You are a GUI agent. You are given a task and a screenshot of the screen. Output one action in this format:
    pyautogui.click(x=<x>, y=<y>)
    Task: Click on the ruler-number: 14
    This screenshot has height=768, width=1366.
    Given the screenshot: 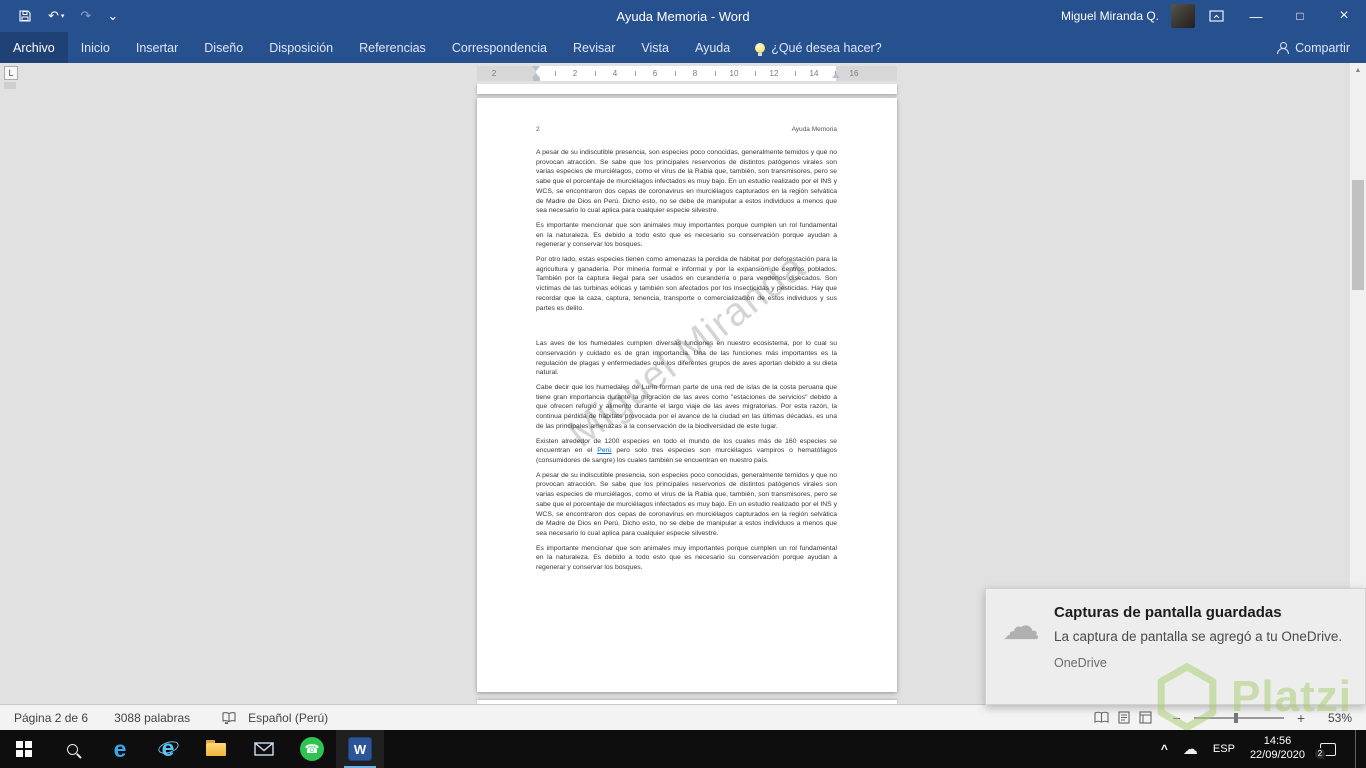 What is the action you would take?
    pyautogui.click(x=814, y=73)
    